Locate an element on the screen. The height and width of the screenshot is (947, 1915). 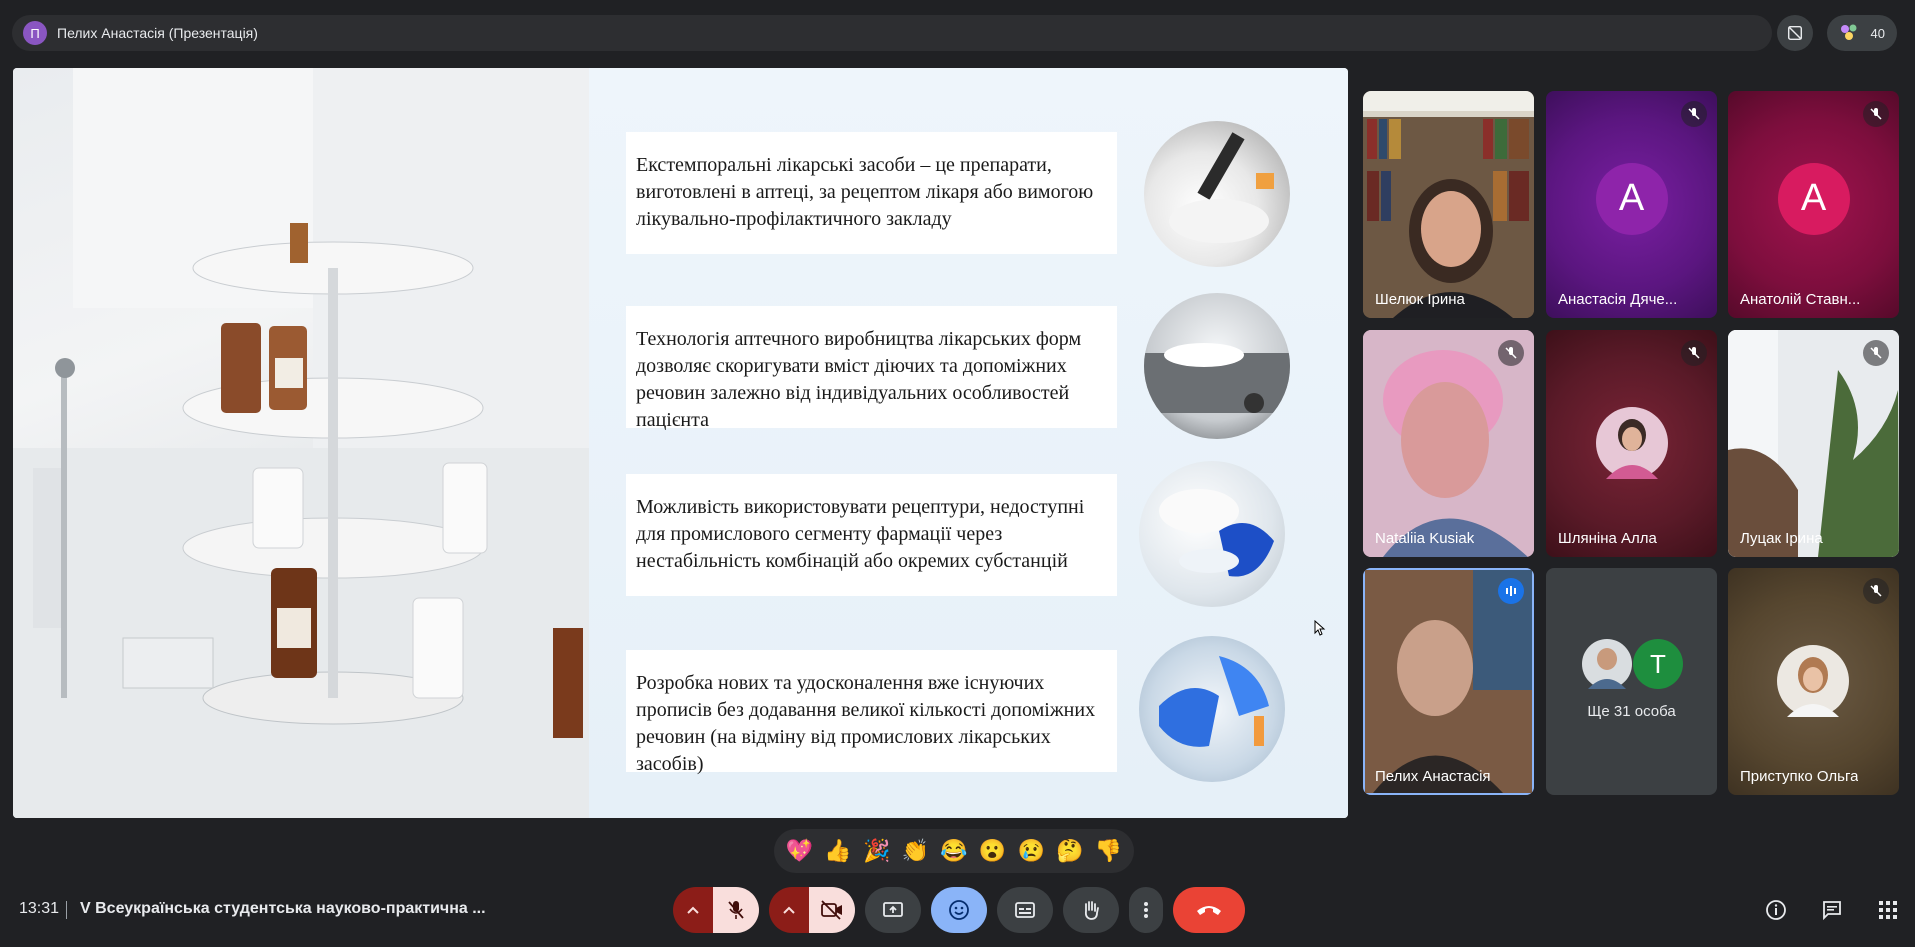
reaction-sparkling-heart: 💖 is located at coordinates (799, 851).